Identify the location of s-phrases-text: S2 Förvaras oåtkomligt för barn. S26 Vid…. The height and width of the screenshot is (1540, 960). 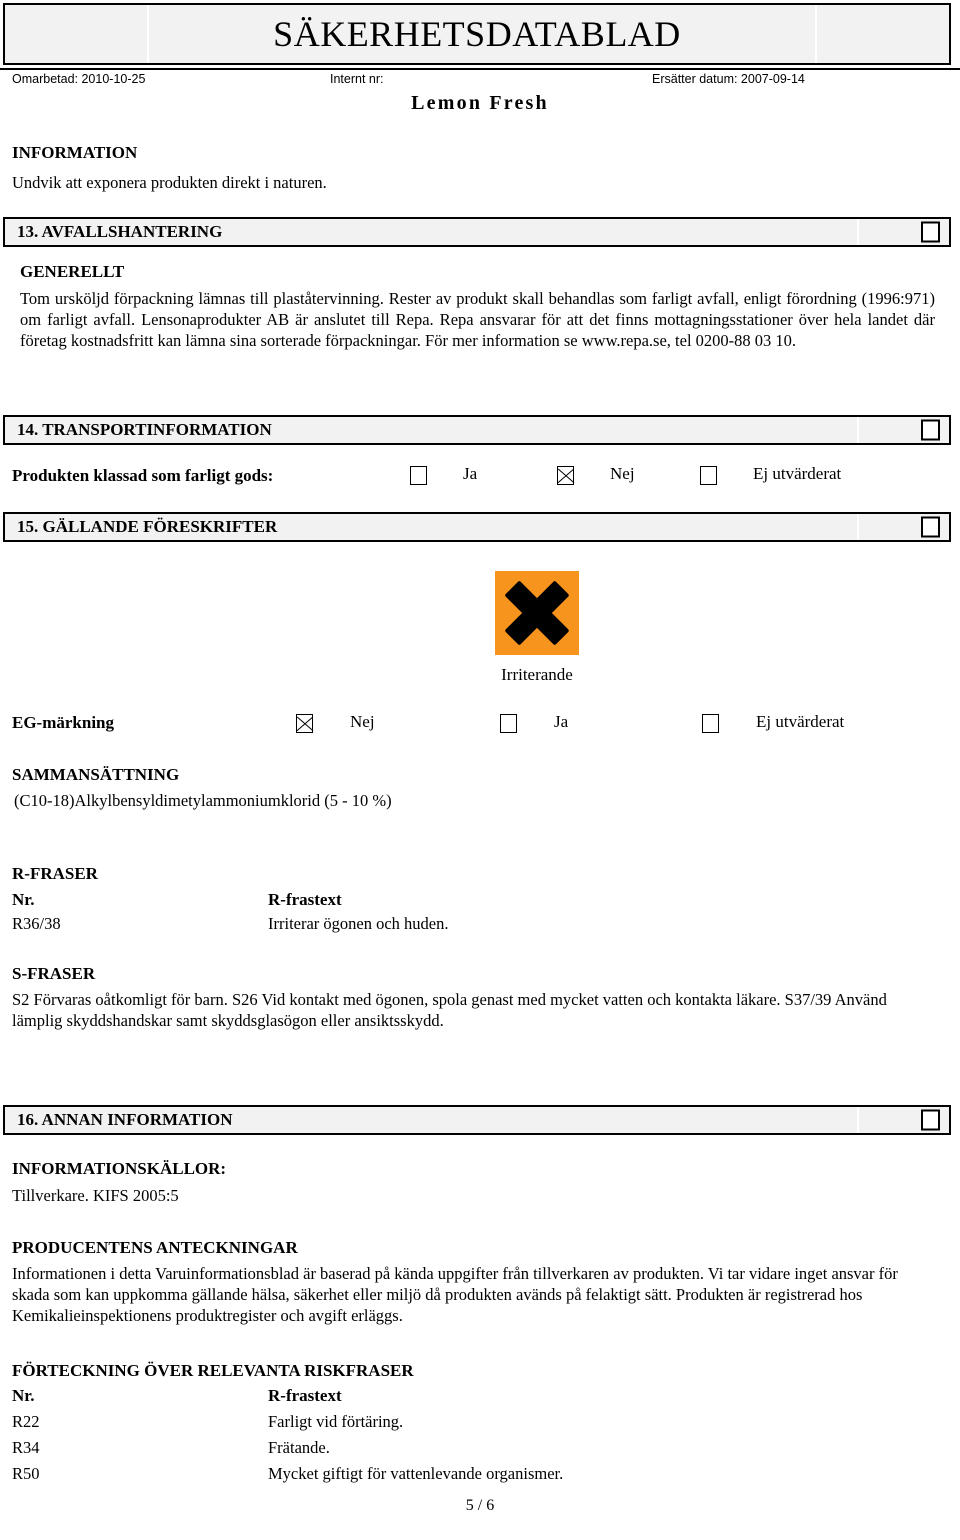
(449, 1010).